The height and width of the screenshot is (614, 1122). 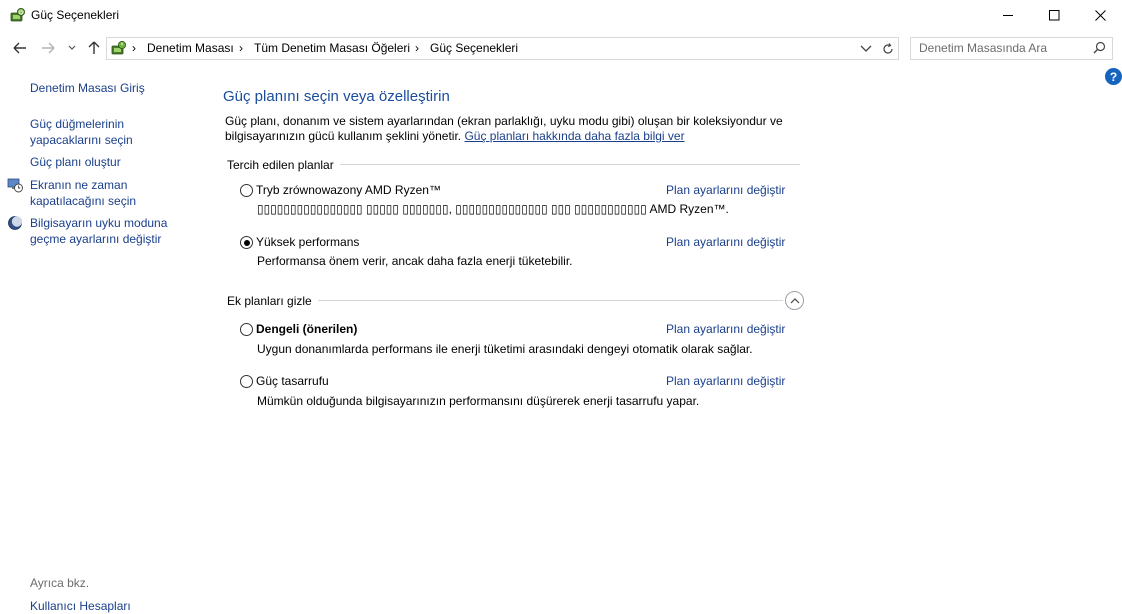 What do you see at coordinates (272, 301) in the screenshot?
I see `extra-plans-label: Ek planları gizle` at bounding box center [272, 301].